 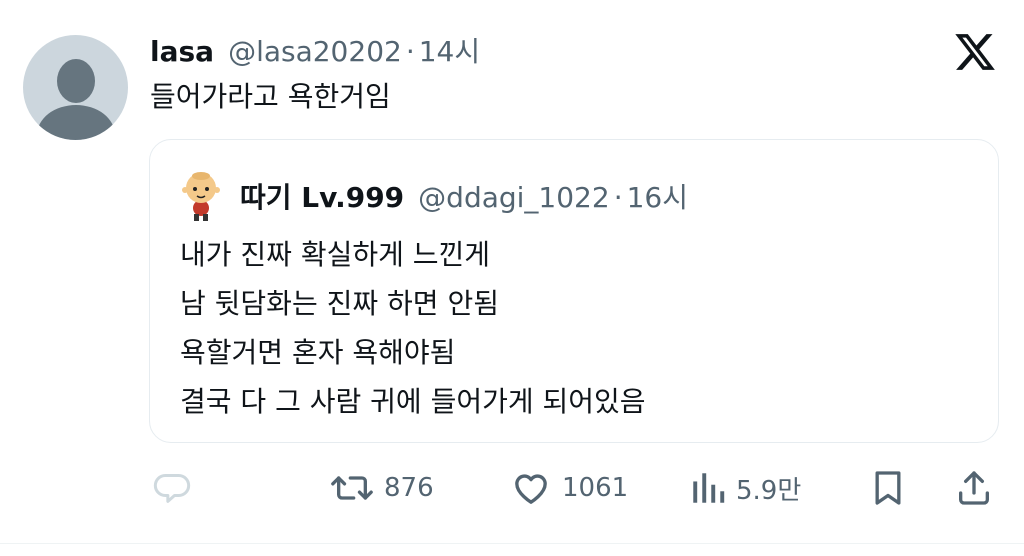 I want to click on quoted-text-line: 내가 진짜 확실하게 느낀게, so click(x=335, y=254).